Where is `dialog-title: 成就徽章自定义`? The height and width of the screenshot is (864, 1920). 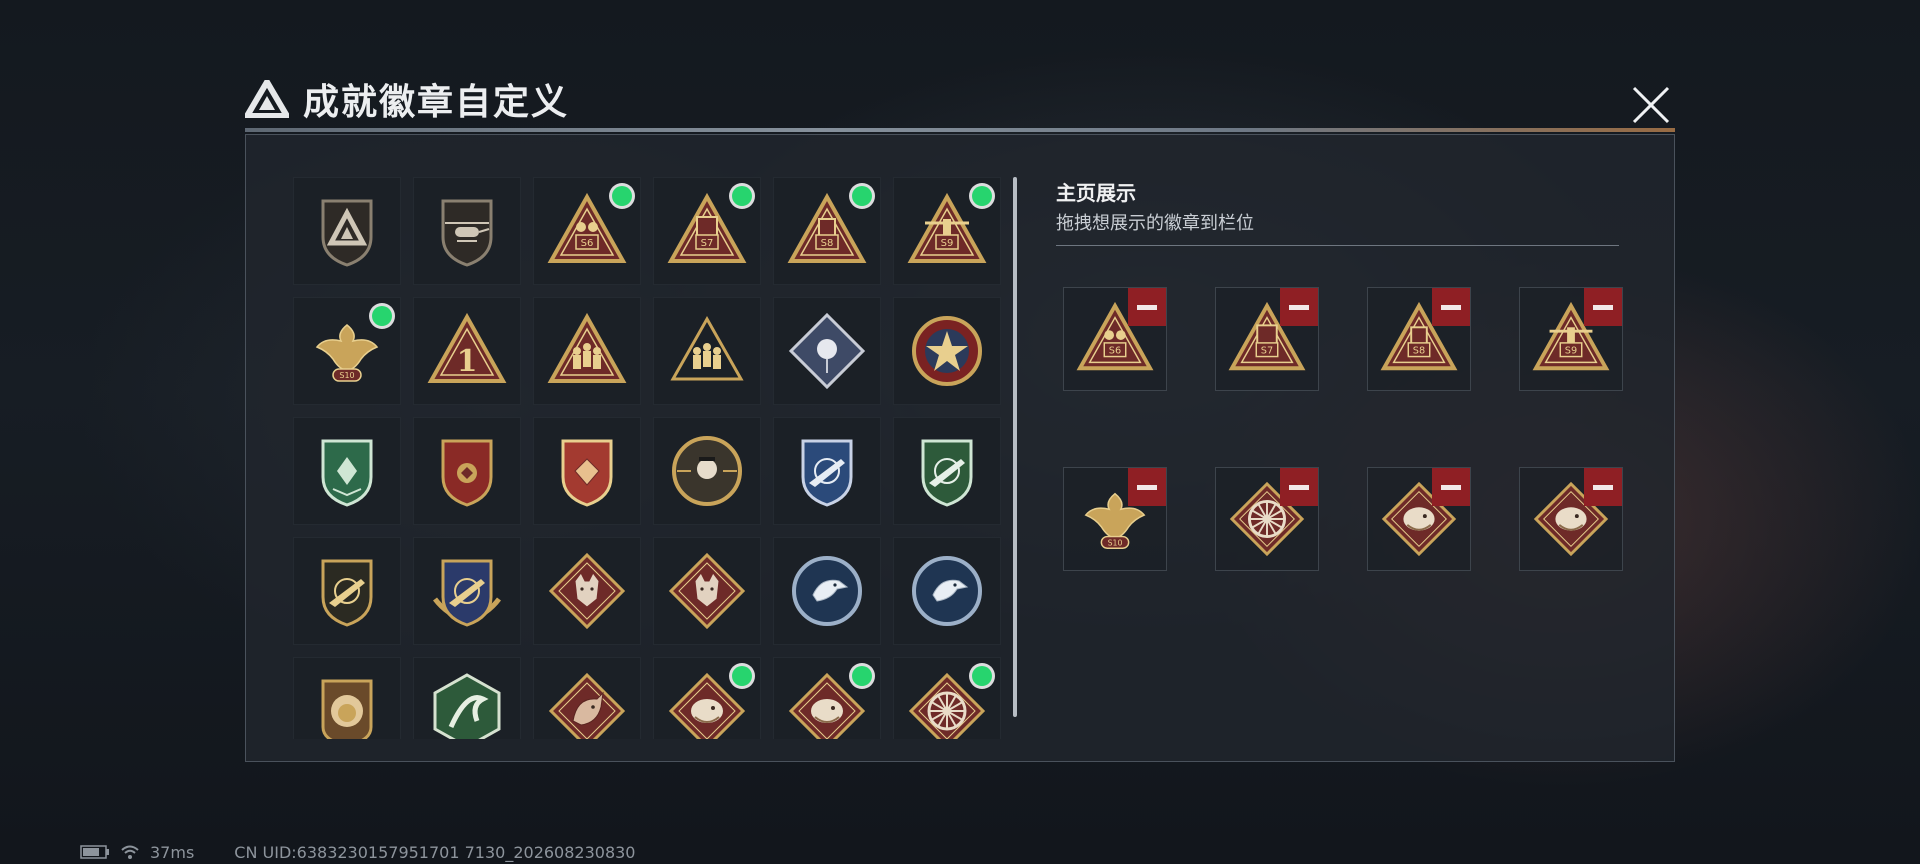 dialog-title: 成就徽章自定义 is located at coordinates (407, 99).